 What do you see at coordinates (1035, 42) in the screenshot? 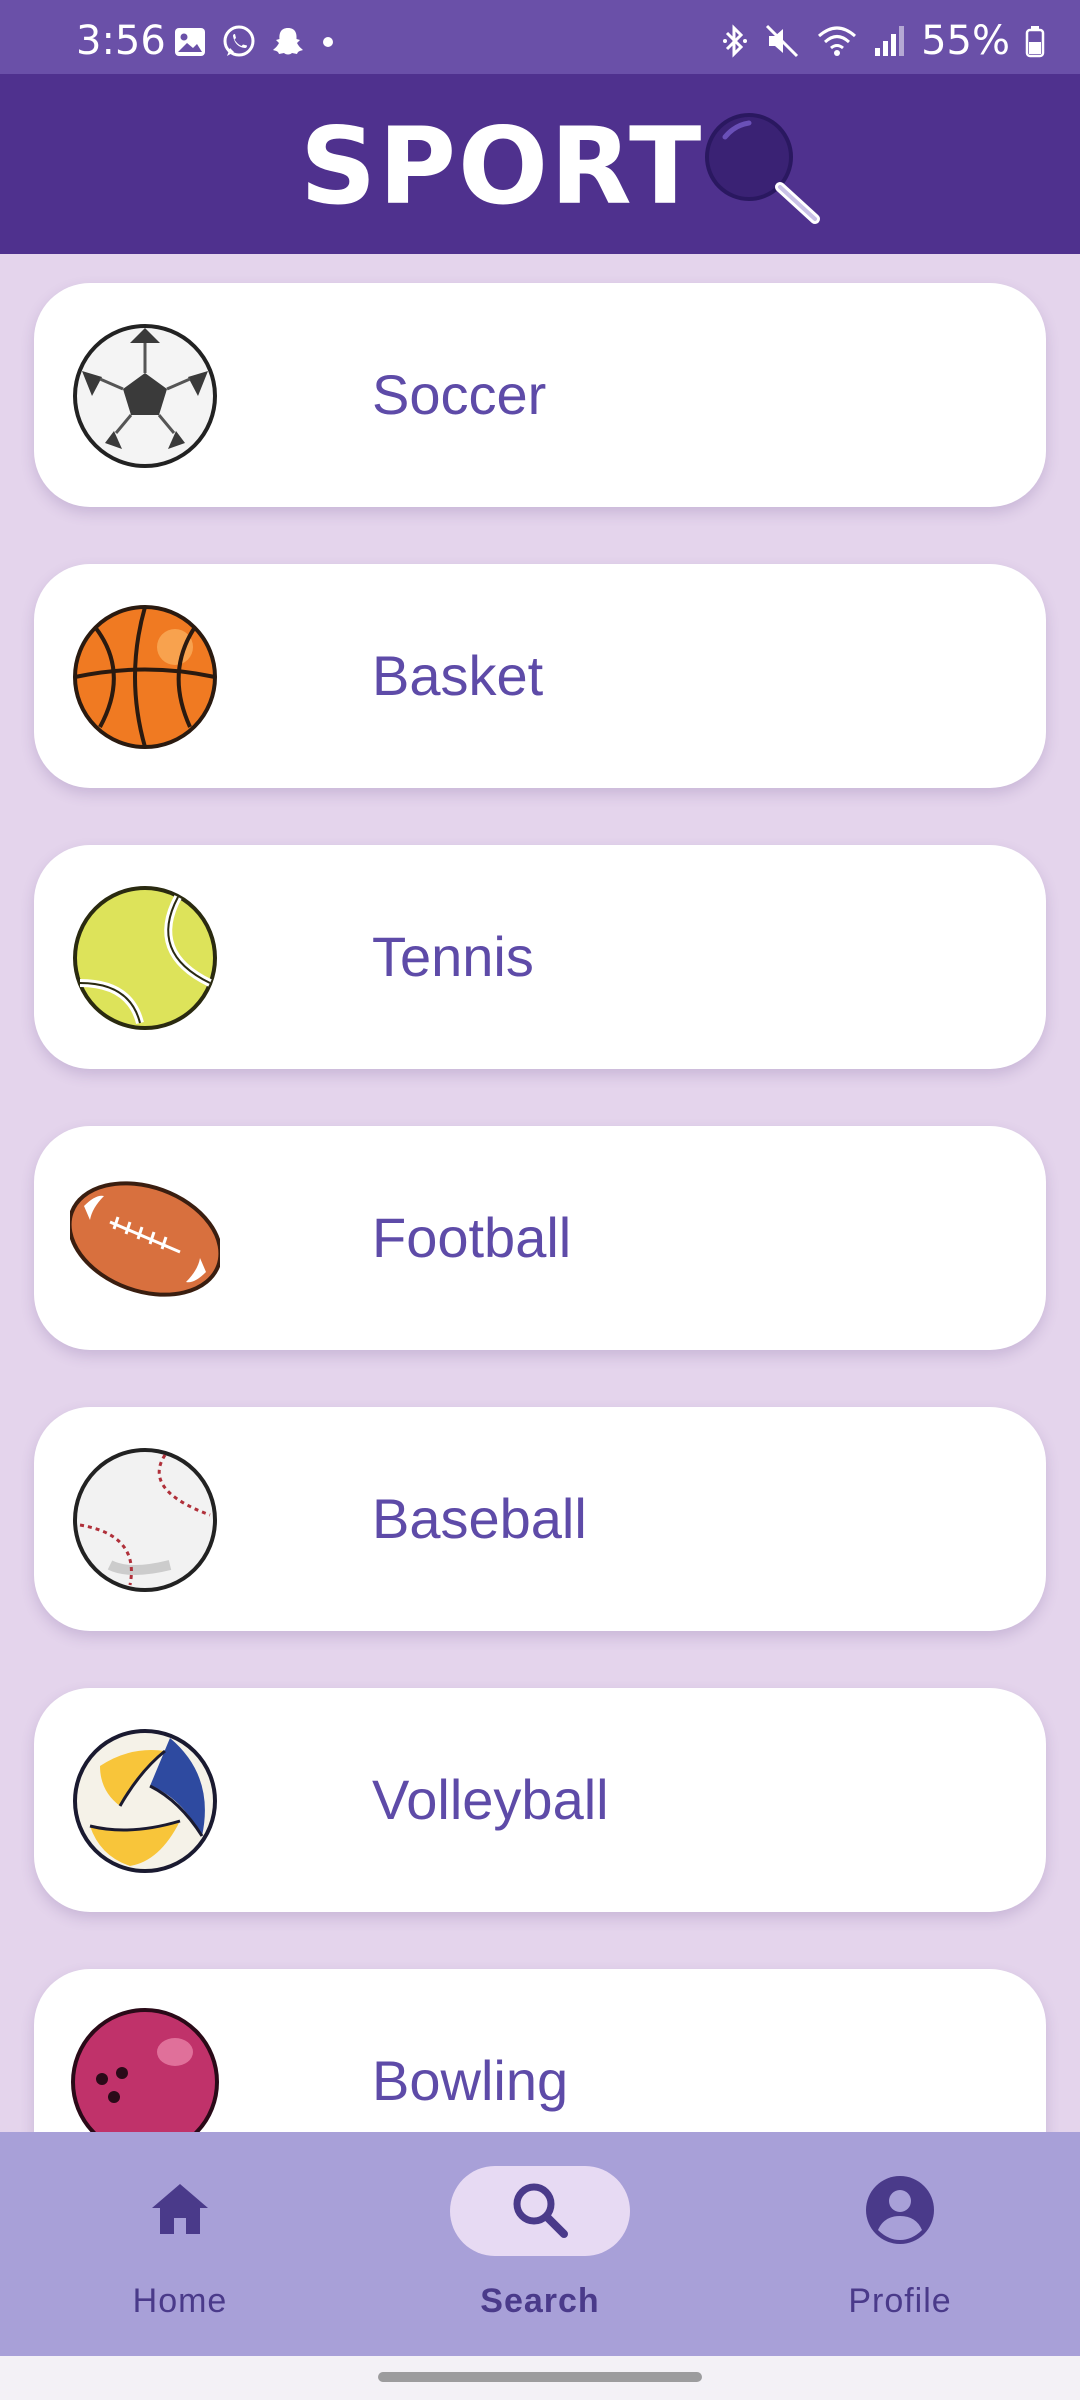
I see `battery-icon` at bounding box center [1035, 42].